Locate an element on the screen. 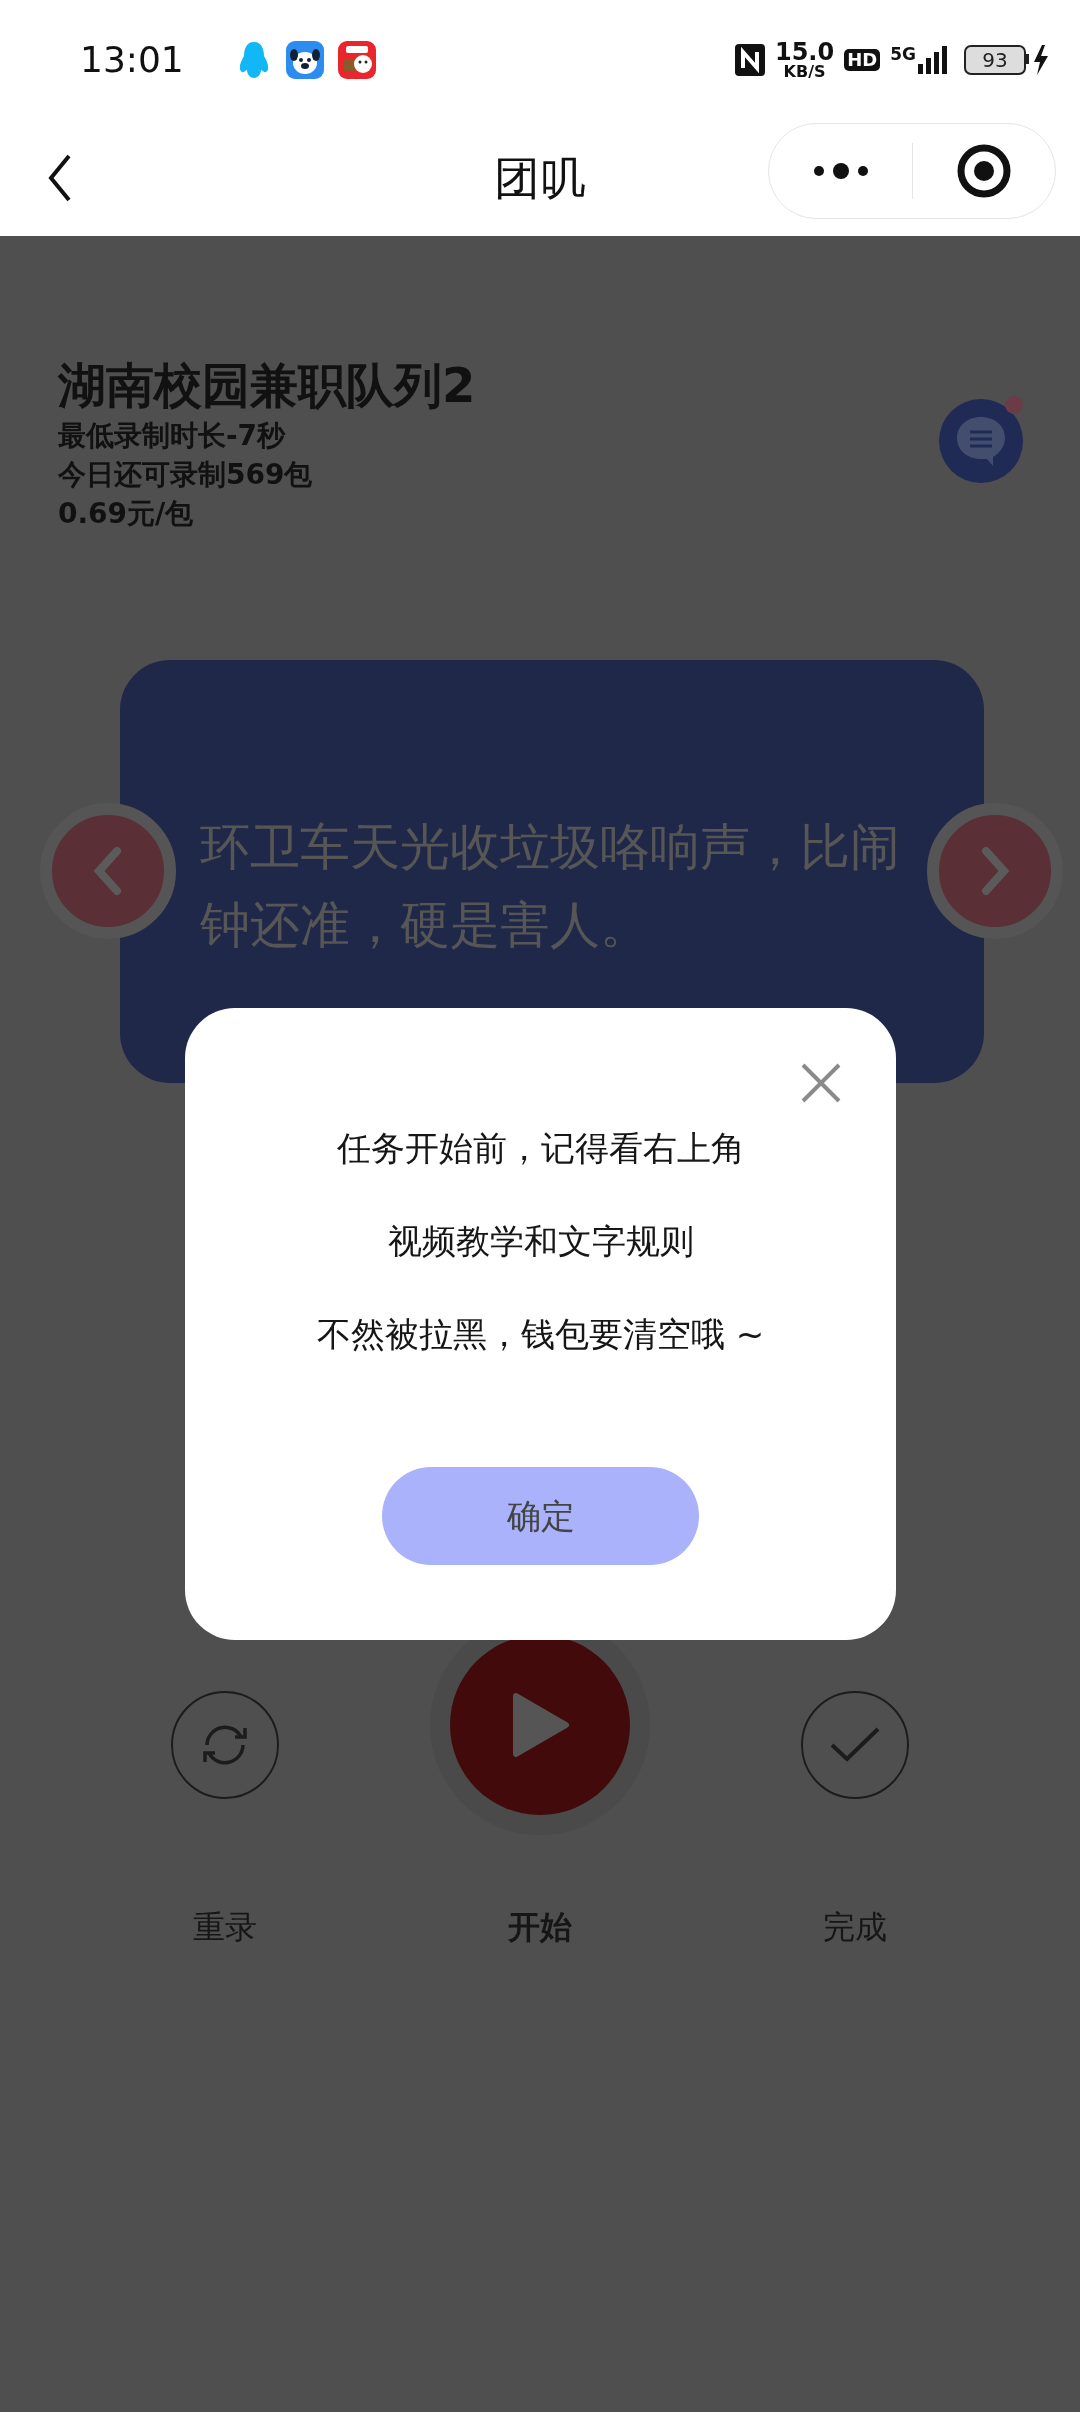  dialog-message: 视频教学和文字规则 is located at coordinates (540, 1241).